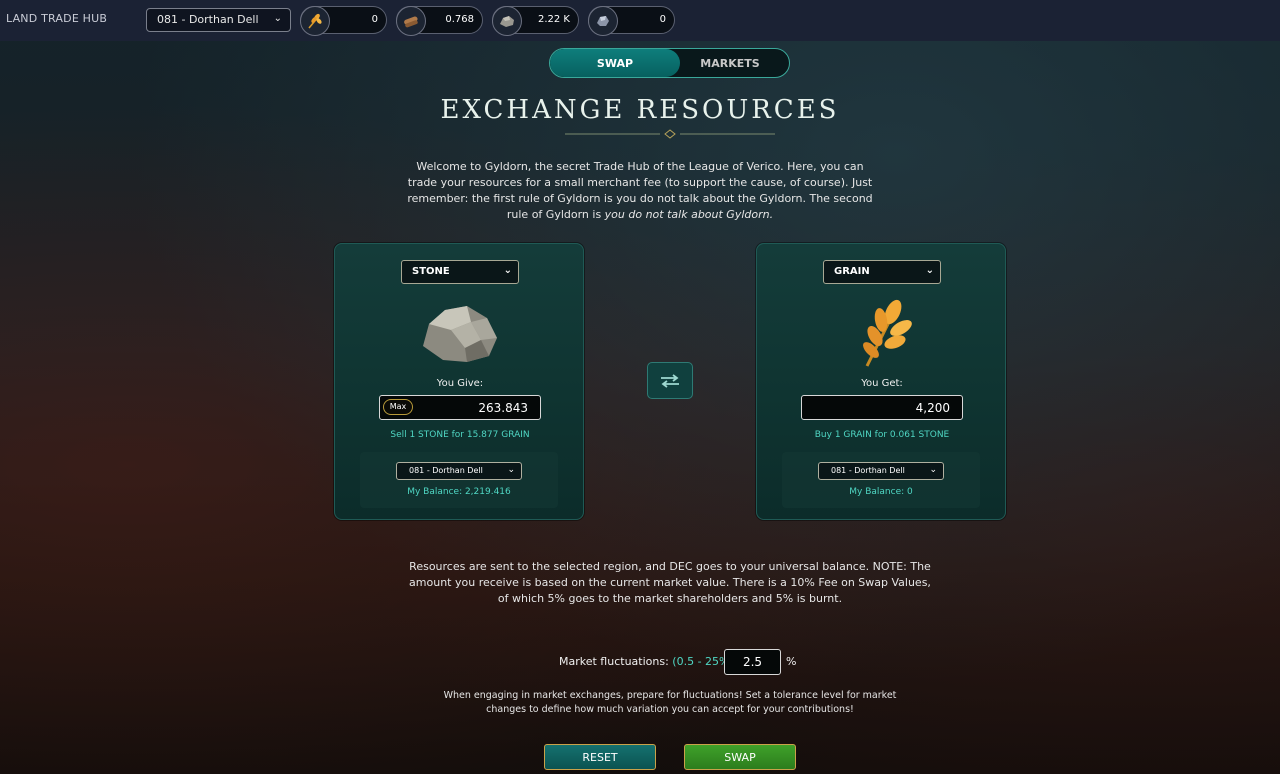 The image size is (1280, 774). Describe the element at coordinates (411, 21) in the screenshot. I see `wood-icon` at that location.